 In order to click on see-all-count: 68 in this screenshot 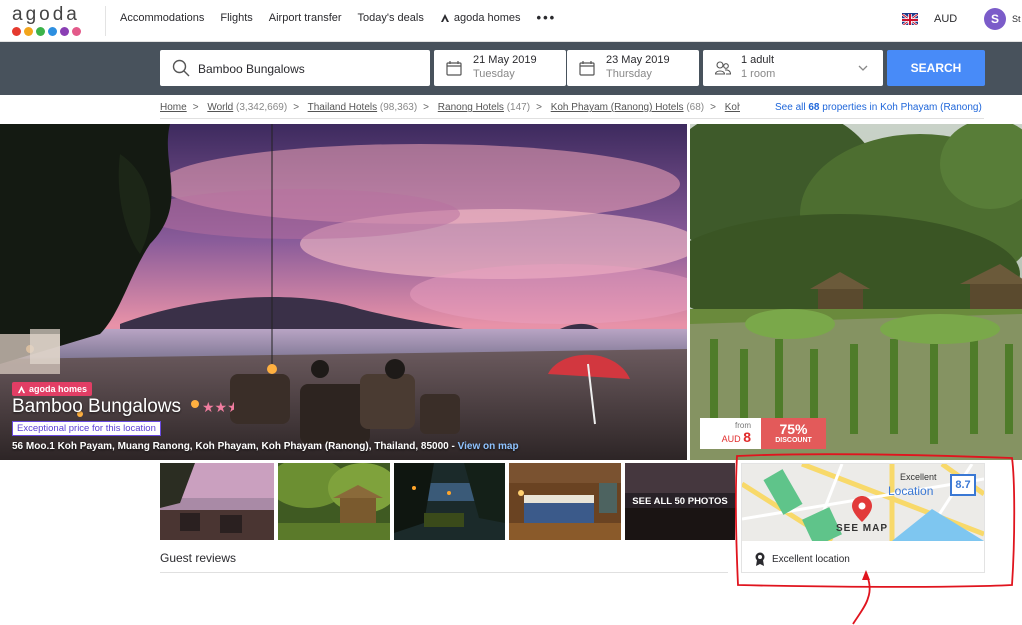, I will do `click(814, 107)`.